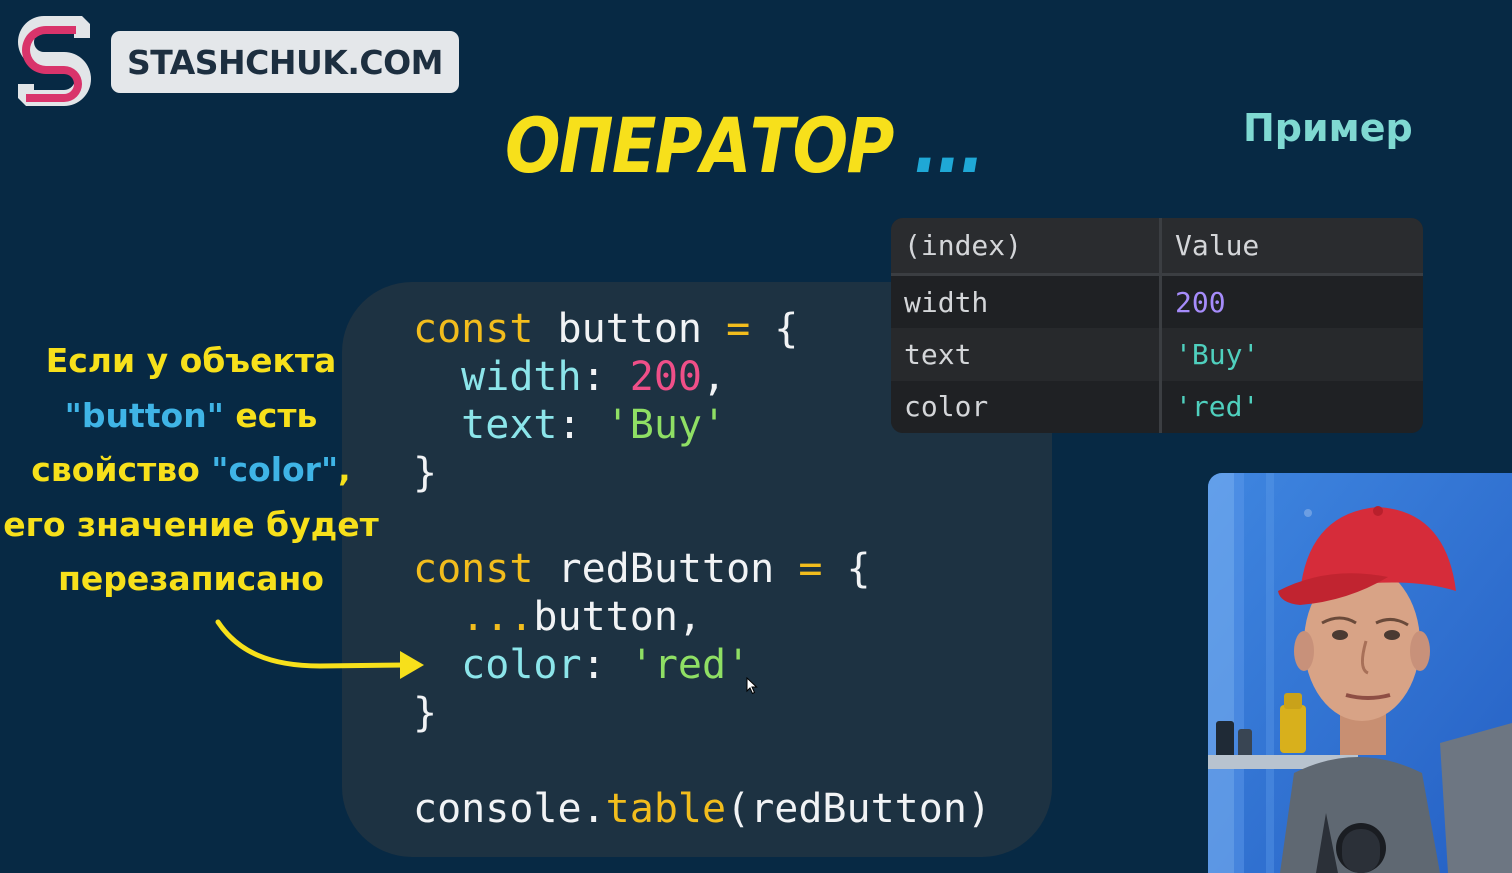 This screenshot has height=873, width=1512. I want to click on brand-name: STASHCHUK.COM, so click(285, 62).